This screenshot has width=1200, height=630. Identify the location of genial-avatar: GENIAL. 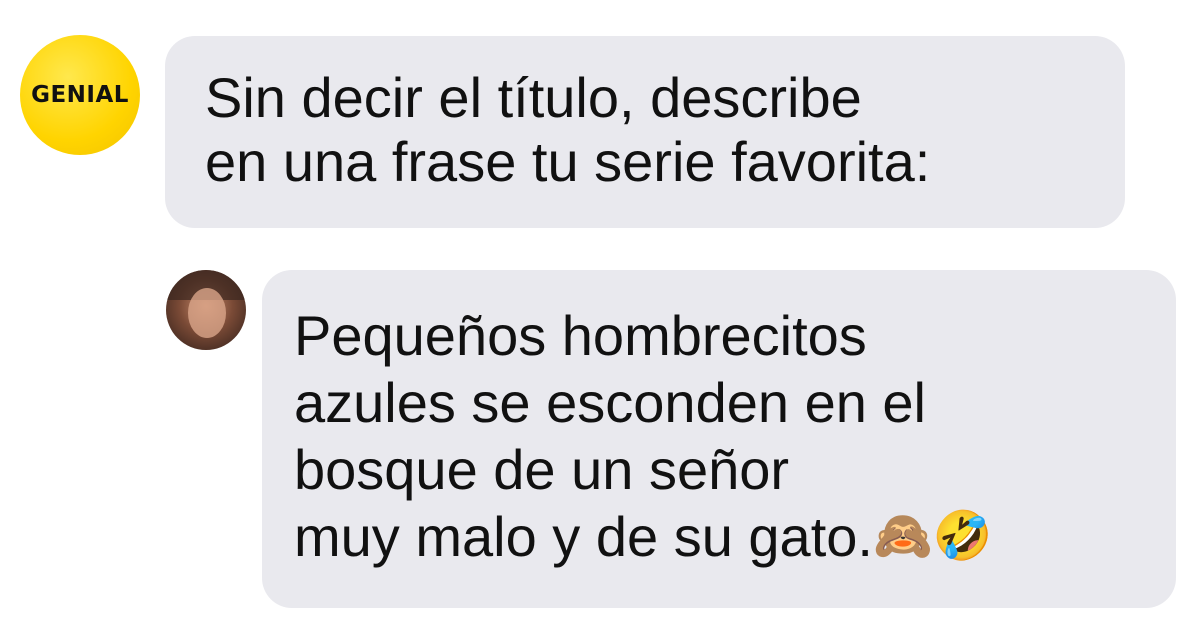
(80, 95).